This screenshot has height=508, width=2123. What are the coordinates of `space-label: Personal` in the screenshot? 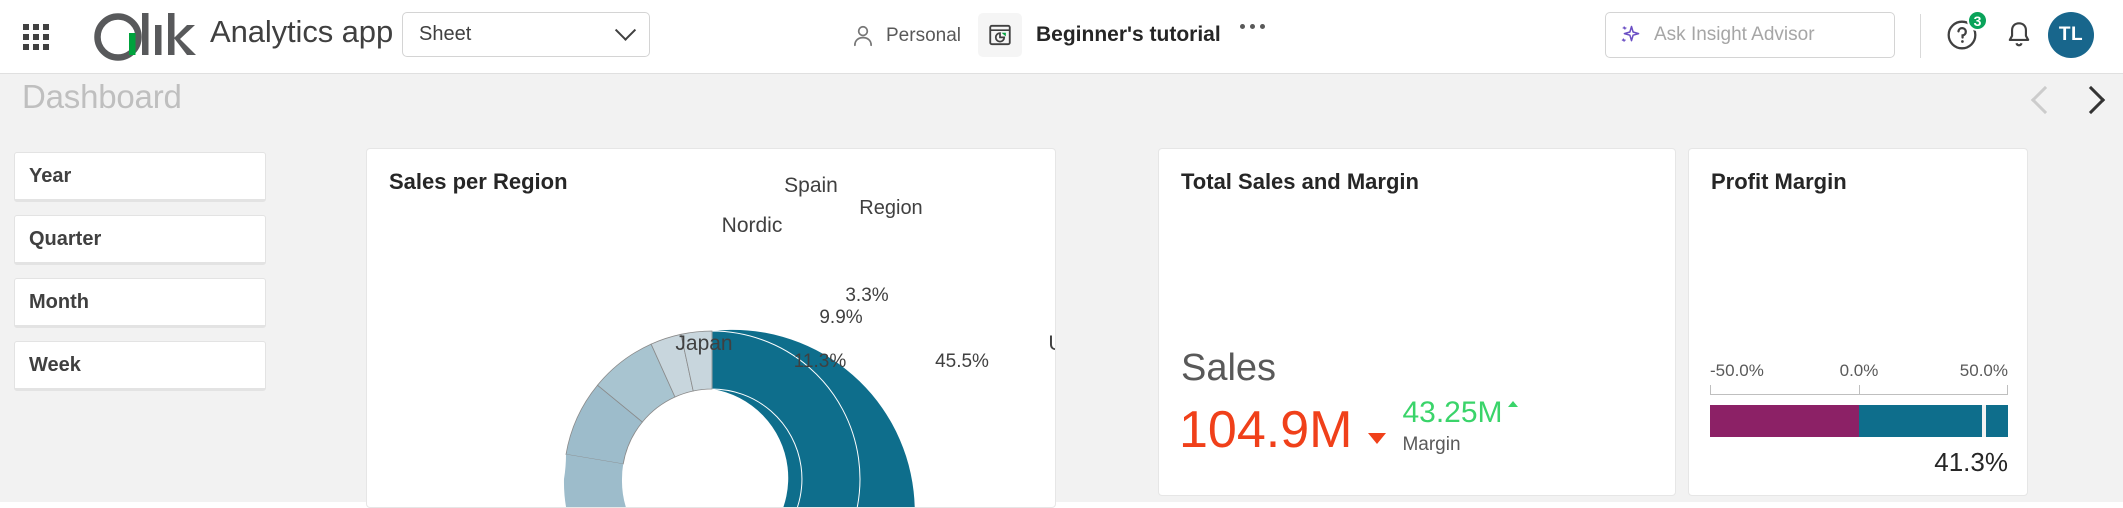 It's located at (923, 35).